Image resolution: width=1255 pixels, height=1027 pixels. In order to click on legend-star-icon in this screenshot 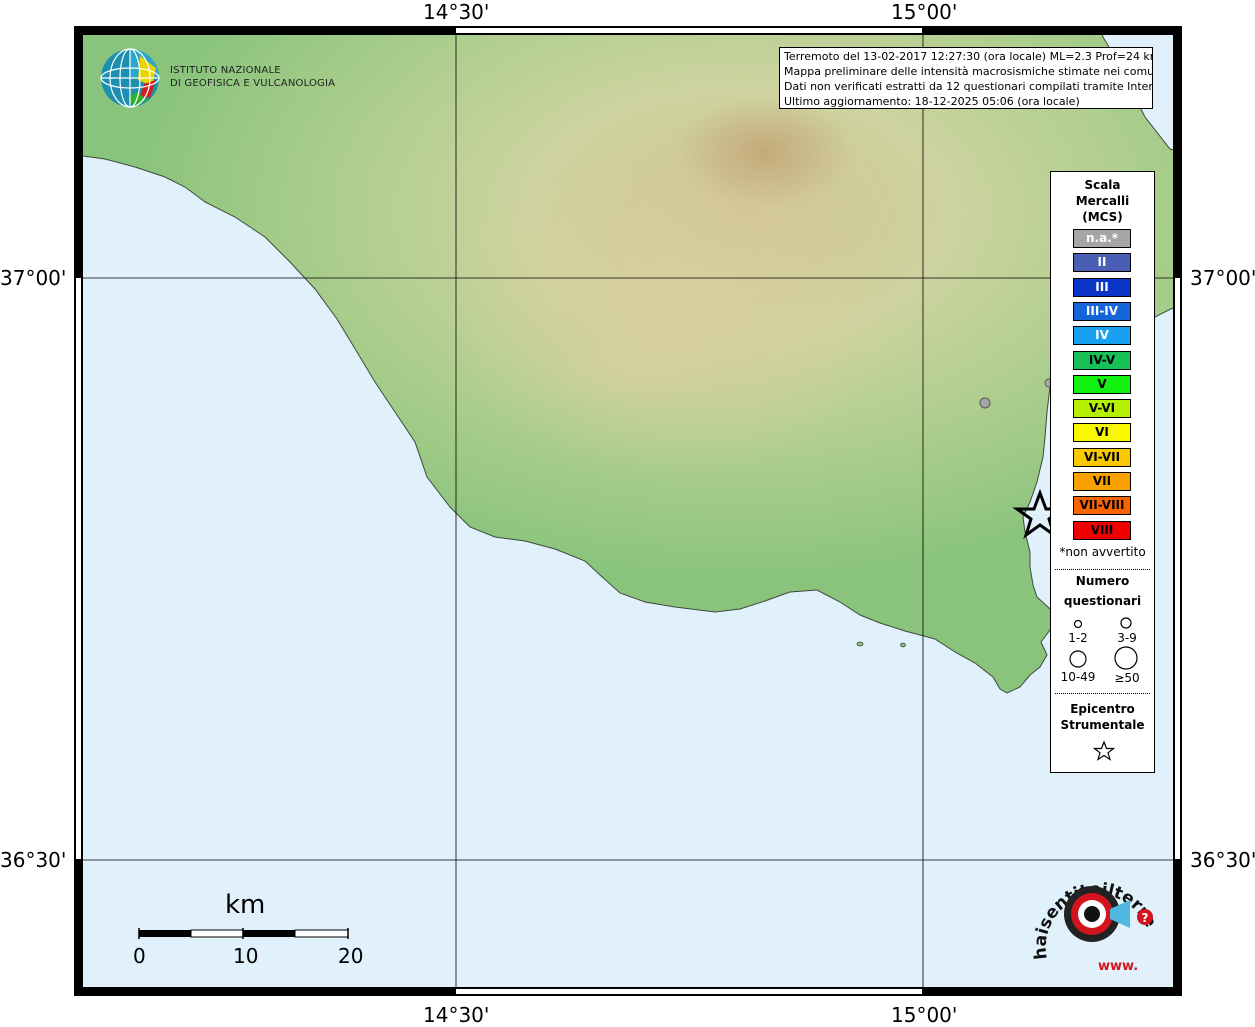, I will do `click(1104, 750)`.